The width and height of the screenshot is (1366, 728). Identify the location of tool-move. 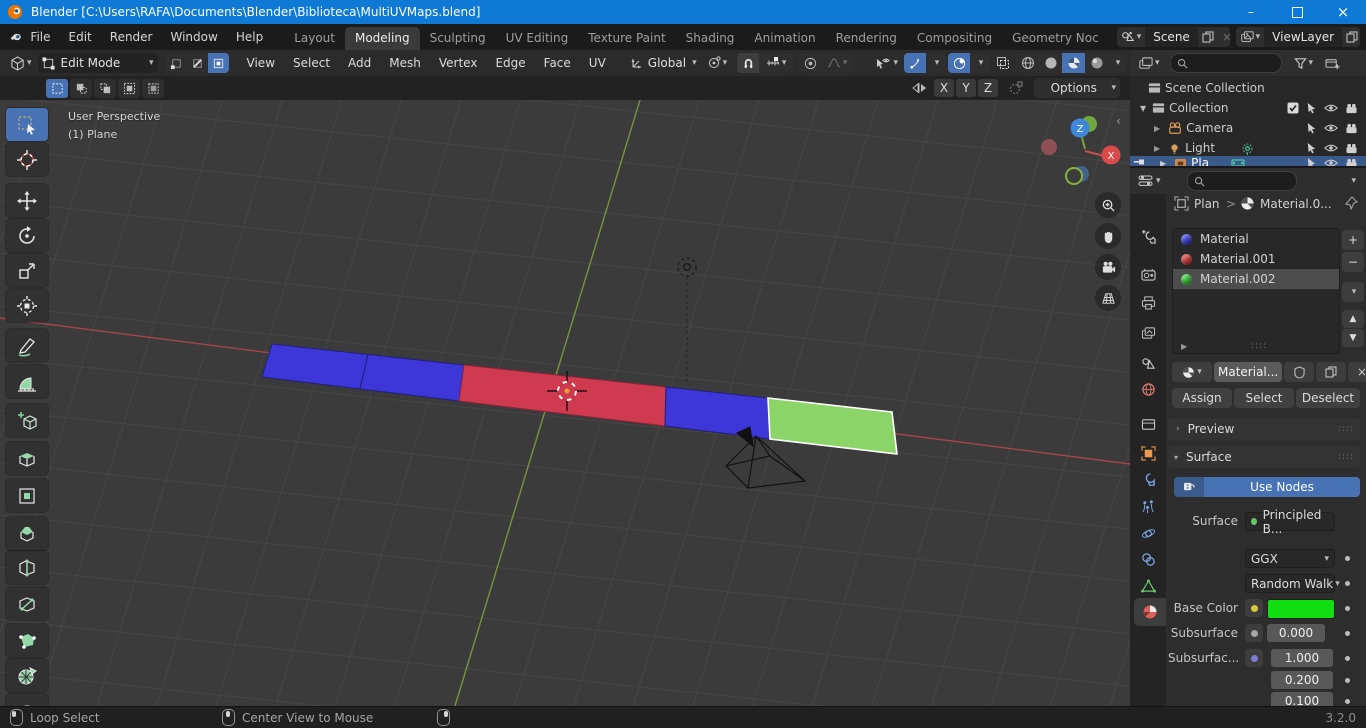
(27, 200).